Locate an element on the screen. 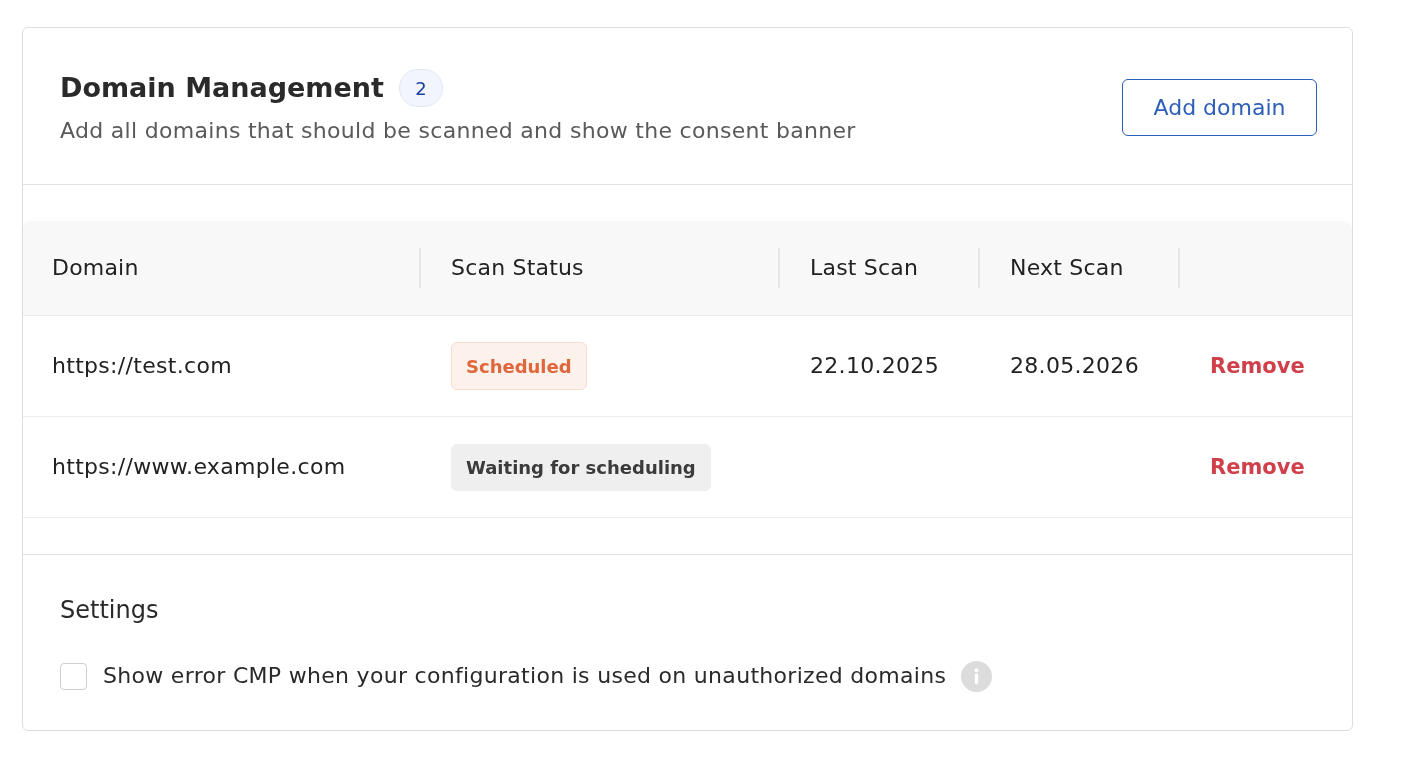 This screenshot has width=1406, height=758. count-badge: 2 is located at coordinates (420, 88).